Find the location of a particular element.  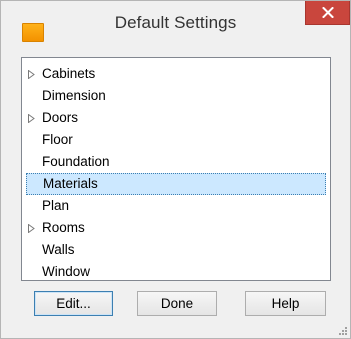

title-bar: Default Settings is located at coordinates (175, 23).